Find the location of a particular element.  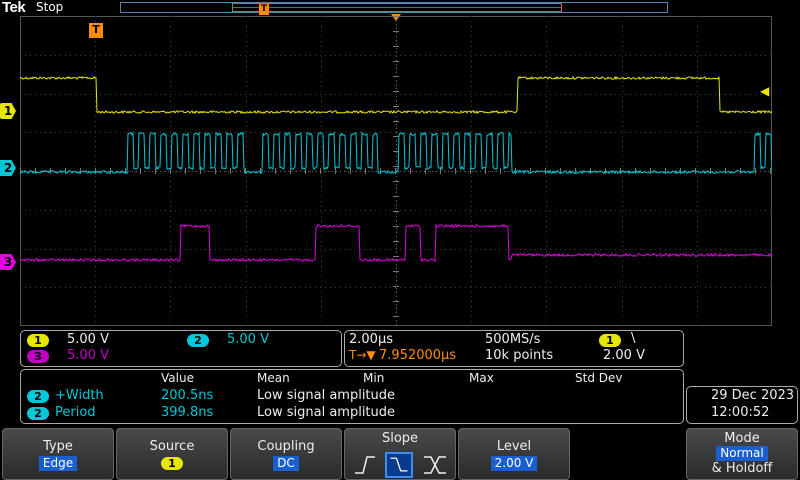

datetime-panel: 29 Dec 2023 12:00:52 is located at coordinates (742, 405).